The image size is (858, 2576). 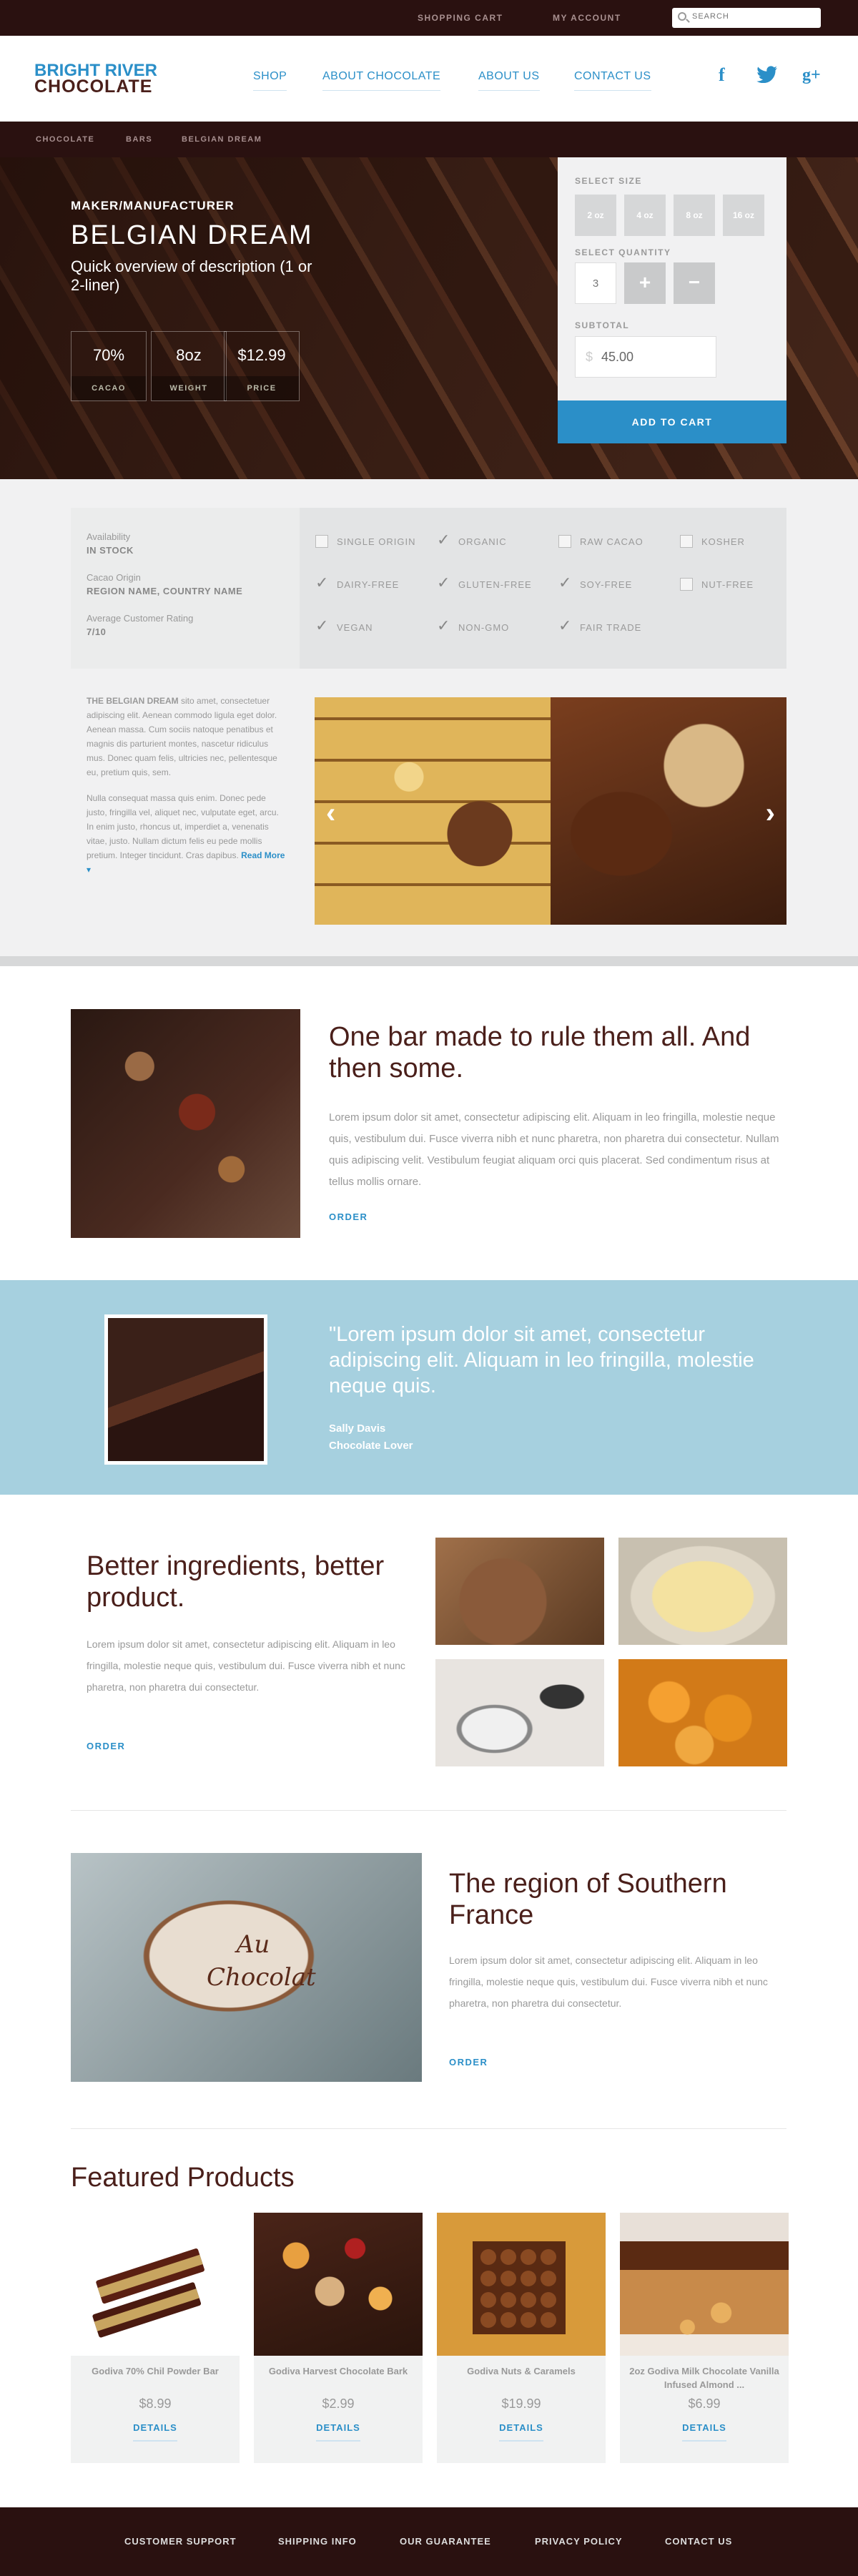 I want to click on nav-shop: SHOP, so click(x=270, y=80).